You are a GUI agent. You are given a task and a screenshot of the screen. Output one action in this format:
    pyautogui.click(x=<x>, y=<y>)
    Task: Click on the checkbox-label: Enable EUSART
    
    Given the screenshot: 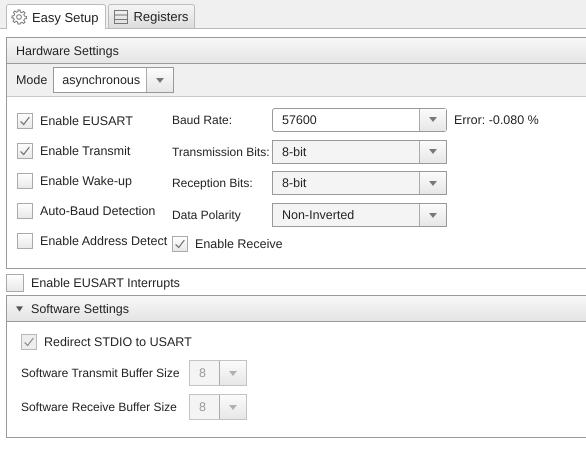 What is the action you would take?
    pyautogui.click(x=86, y=121)
    